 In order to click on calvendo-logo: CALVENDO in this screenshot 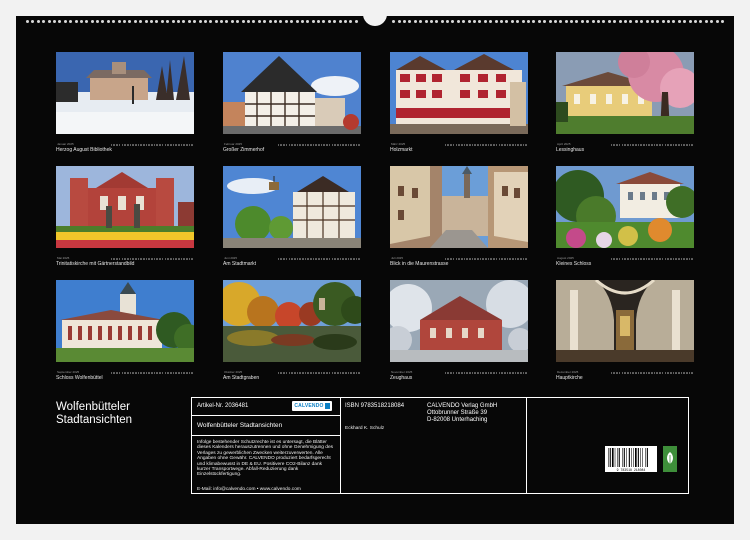, I will do `click(312, 406)`.